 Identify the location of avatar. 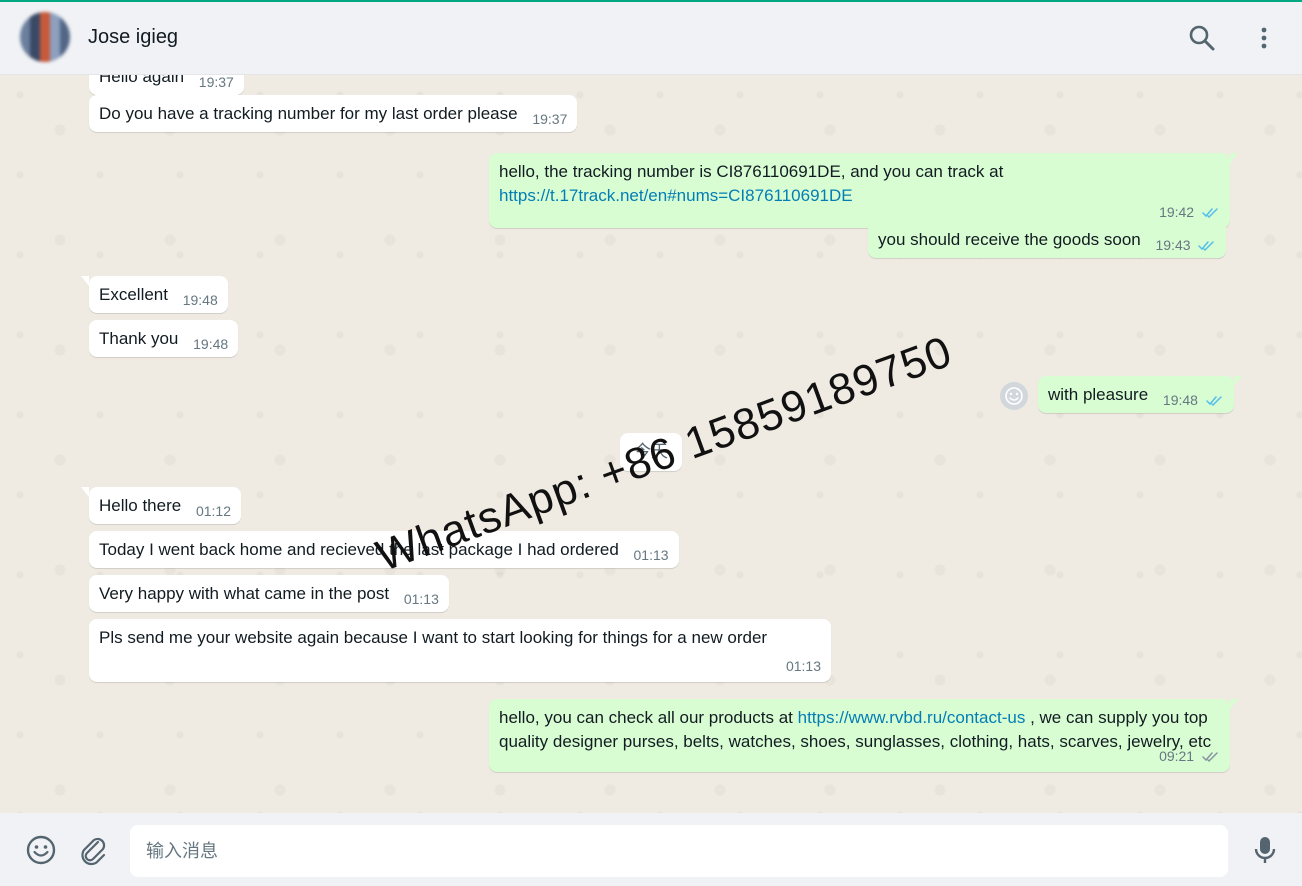
(45, 37).